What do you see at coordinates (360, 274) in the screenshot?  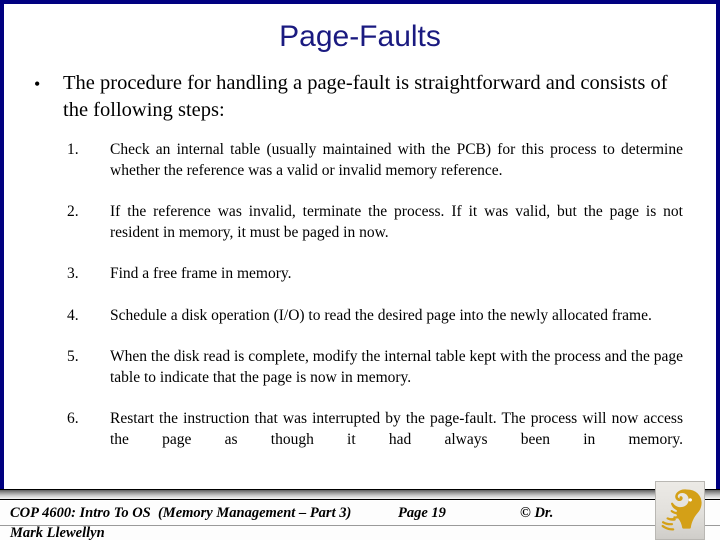 I see `list-item: 3. Find a free frame in memory.` at bounding box center [360, 274].